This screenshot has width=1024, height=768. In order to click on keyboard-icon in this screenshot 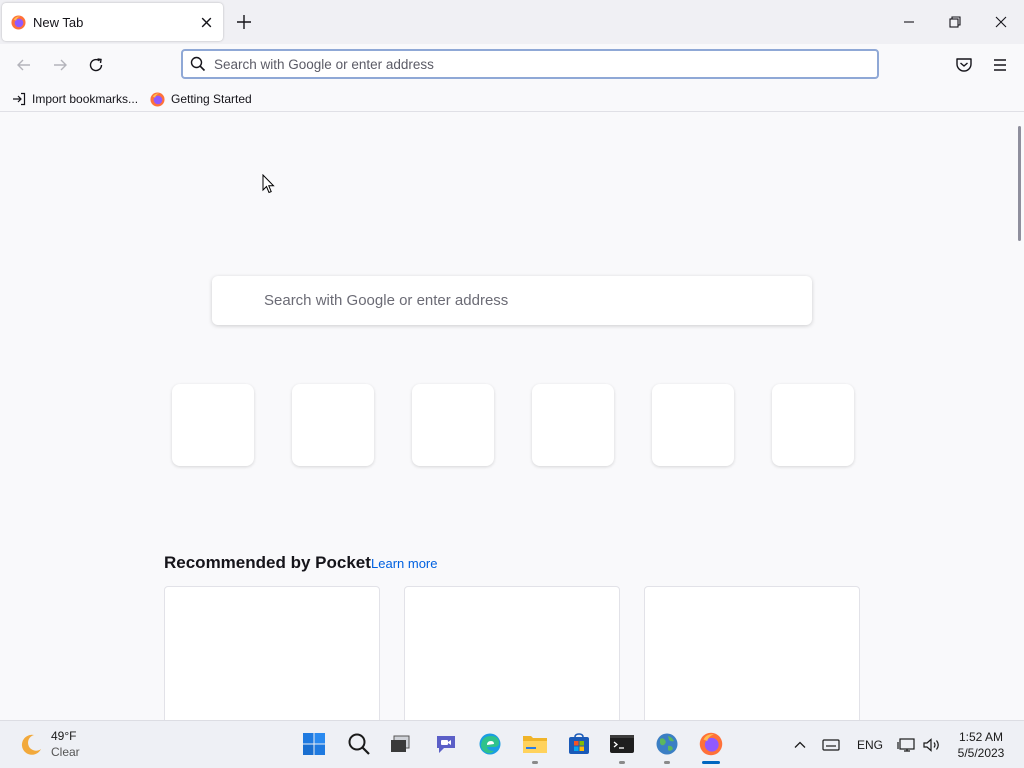, I will do `click(831, 745)`.